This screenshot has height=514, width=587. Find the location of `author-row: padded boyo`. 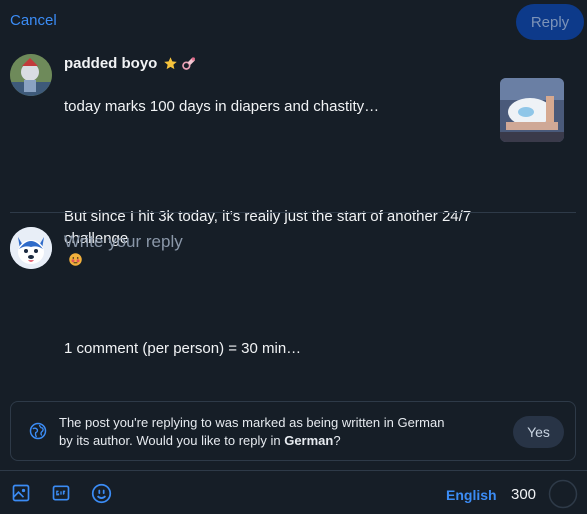

author-row: padded boyo is located at coordinates (274, 63).